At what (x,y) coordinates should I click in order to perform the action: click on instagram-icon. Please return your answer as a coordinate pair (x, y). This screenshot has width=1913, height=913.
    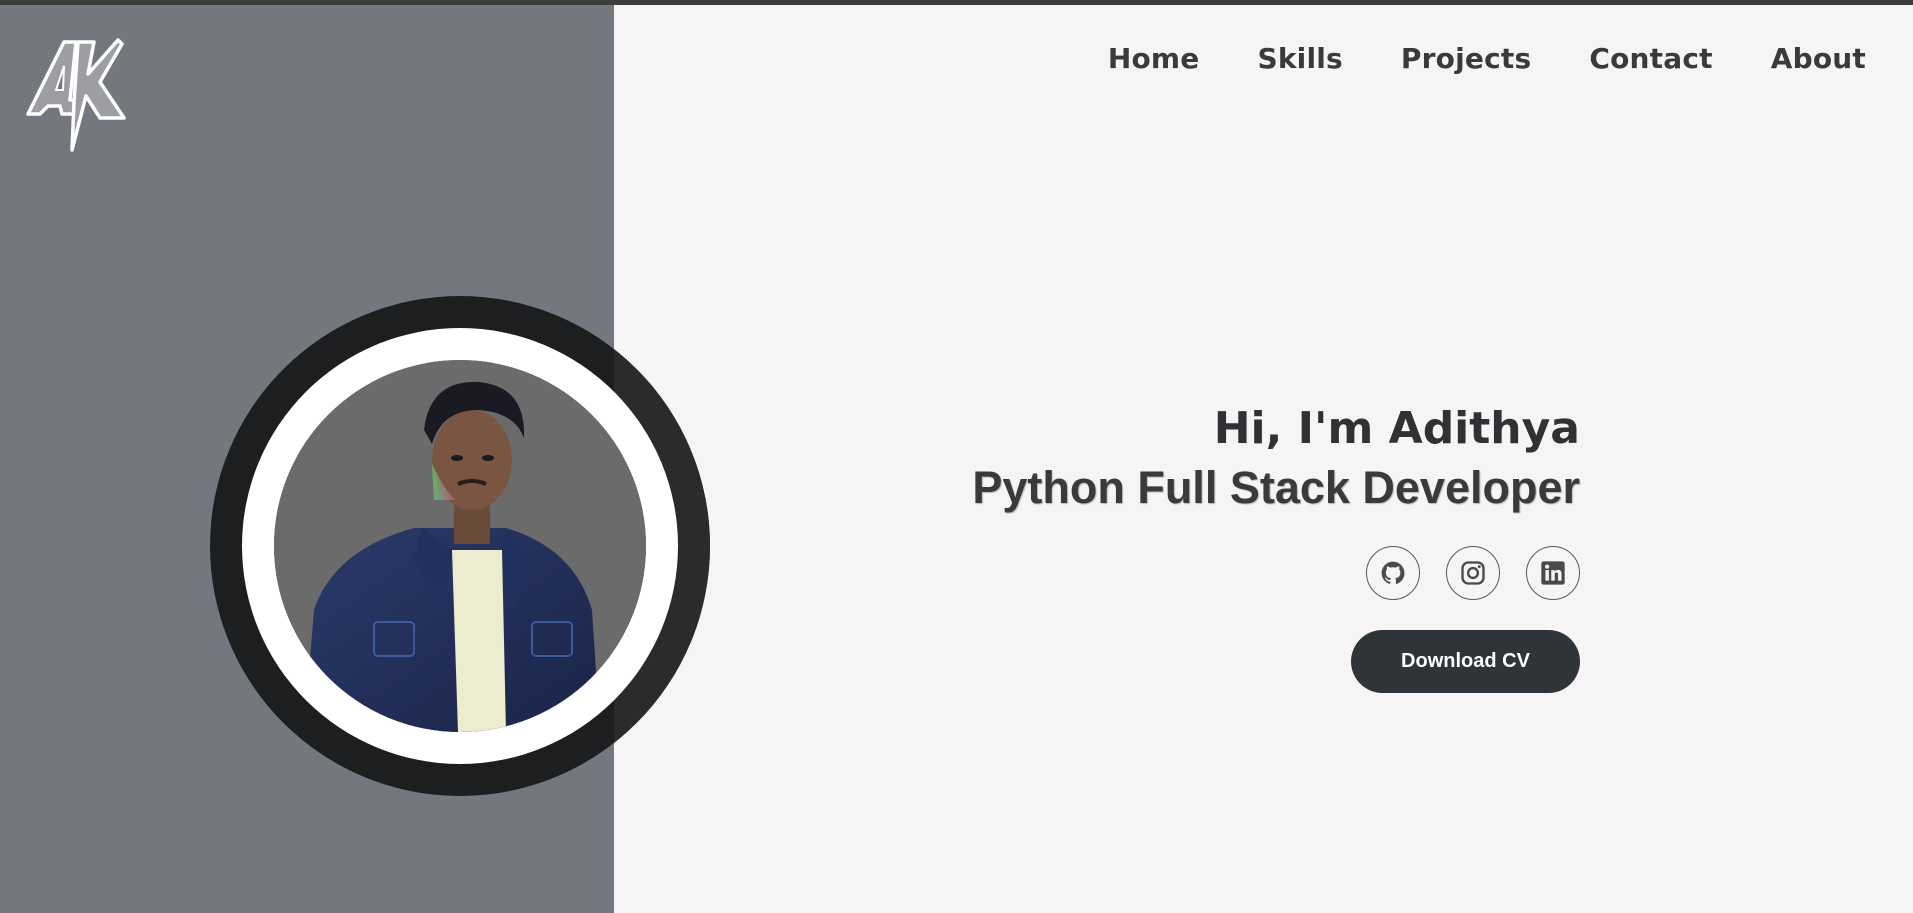
    Looking at the image, I should click on (1473, 573).